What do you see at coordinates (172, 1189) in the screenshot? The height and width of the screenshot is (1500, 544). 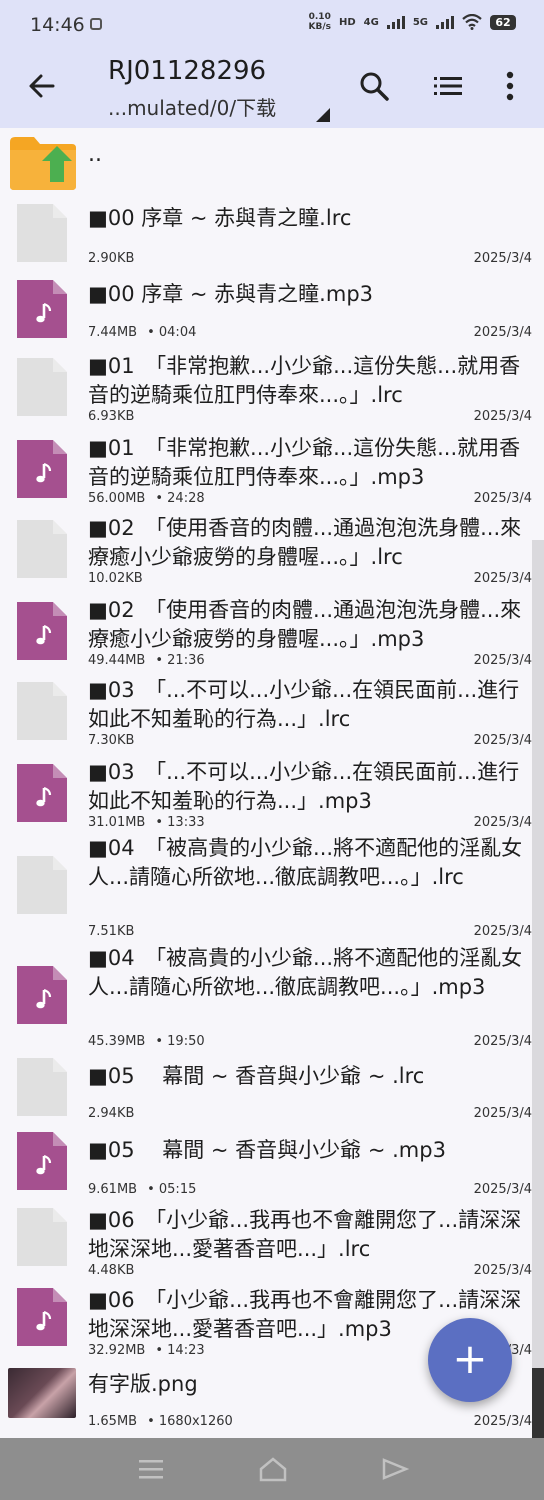 I see `file-extra-info: • 05:15` at bounding box center [172, 1189].